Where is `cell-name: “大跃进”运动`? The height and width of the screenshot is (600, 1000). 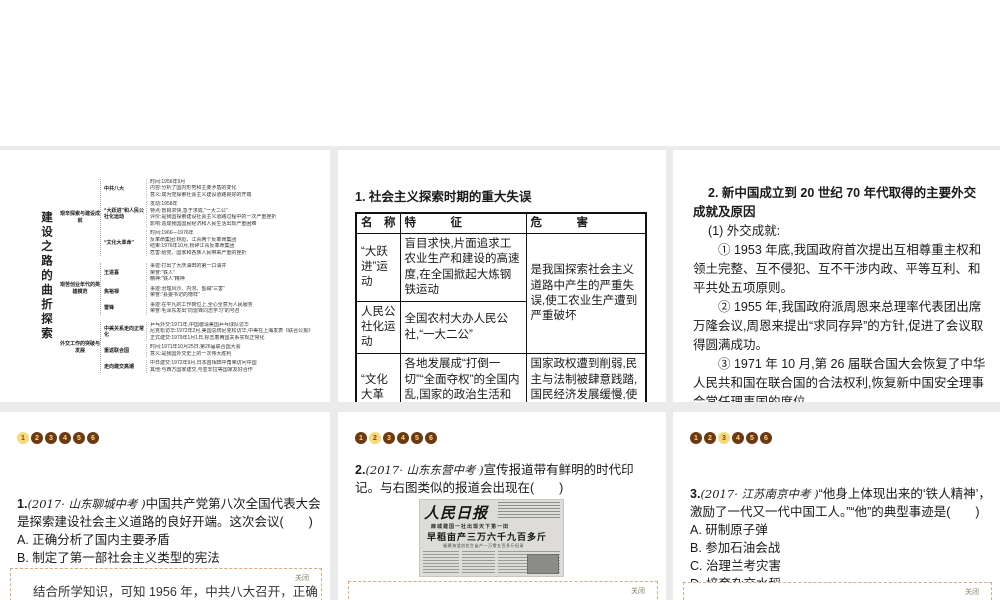 cell-name: “大跃进”运动 is located at coordinates (378, 267).